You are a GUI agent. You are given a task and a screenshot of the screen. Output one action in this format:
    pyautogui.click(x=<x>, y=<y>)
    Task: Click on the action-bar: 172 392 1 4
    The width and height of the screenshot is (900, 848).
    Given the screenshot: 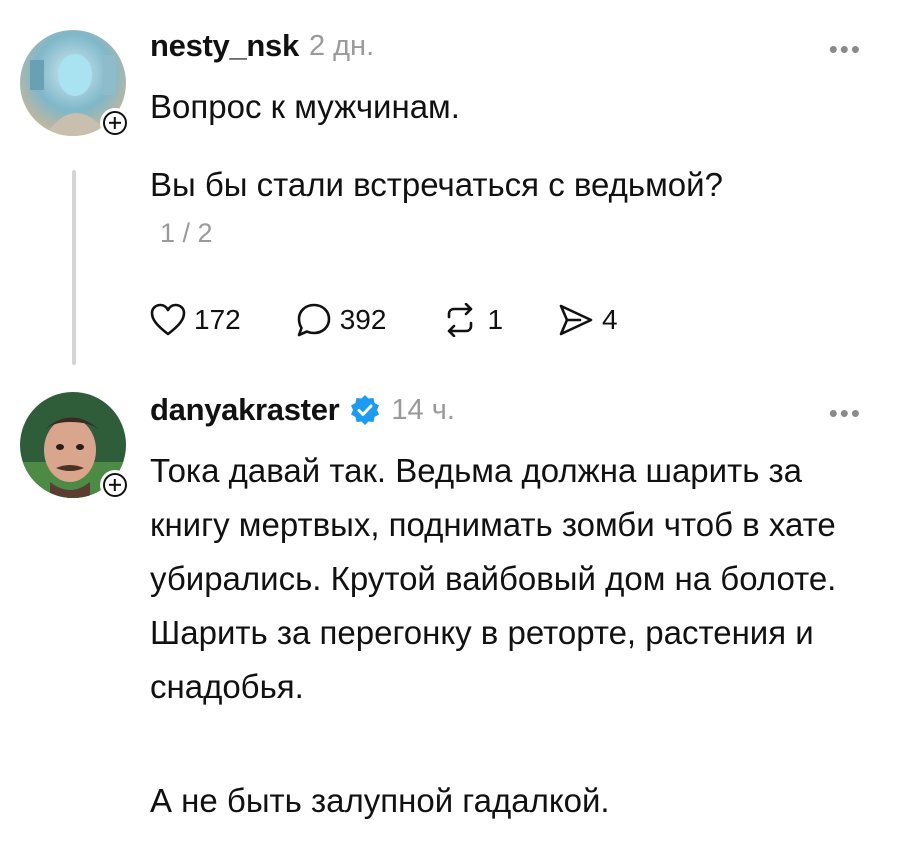 What is the action you would take?
    pyautogui.click(x=411, y=320)
    